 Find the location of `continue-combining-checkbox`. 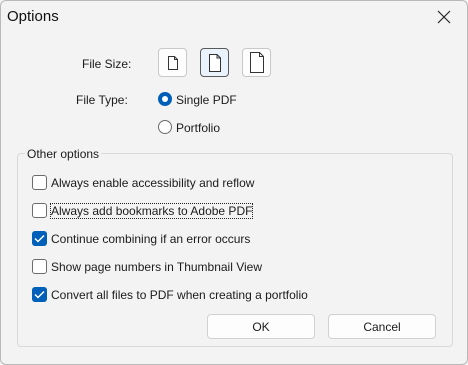

continue-combining-checkbox is located at coordinates (39, 238).